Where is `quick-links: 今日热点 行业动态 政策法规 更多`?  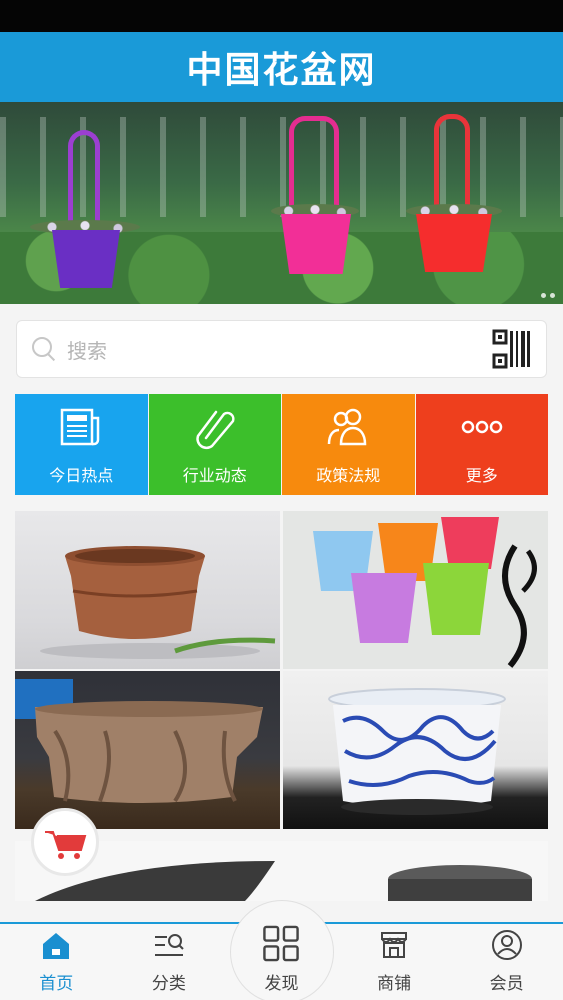
quick-links: 今日热点 行业动态 政策法规 更多 is located at coordinates (281, 444).